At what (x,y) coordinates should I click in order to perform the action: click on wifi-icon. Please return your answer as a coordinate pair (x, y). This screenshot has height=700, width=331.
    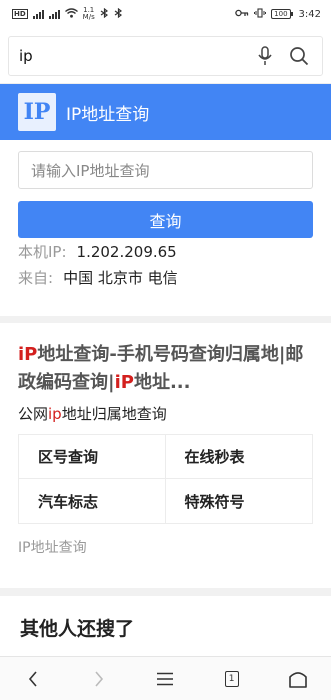
    Looking at the image, I should click on (71, 14).